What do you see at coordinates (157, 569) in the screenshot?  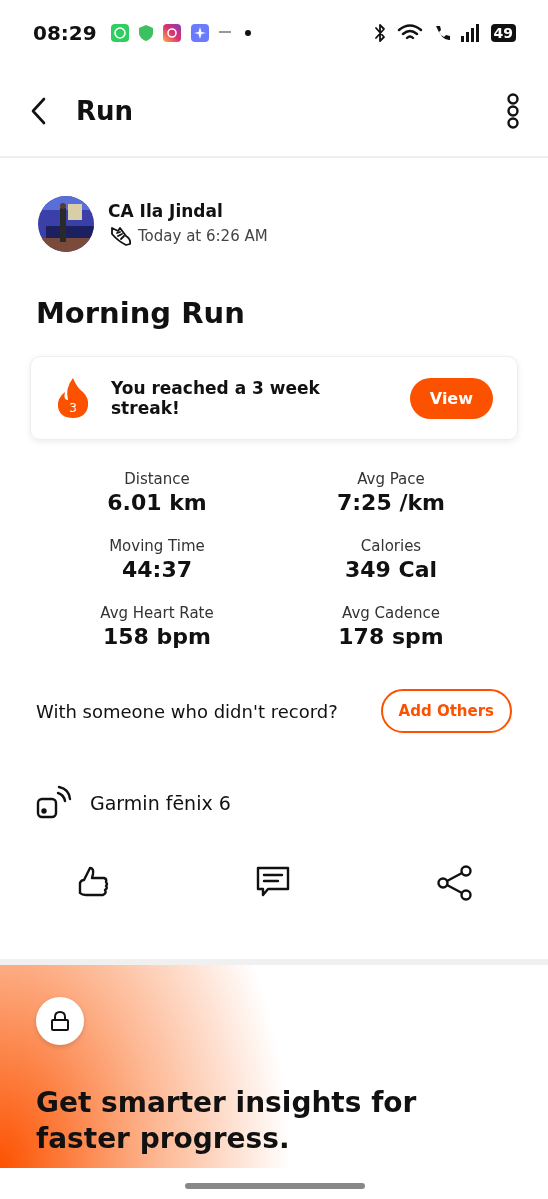 I see `stat-value: 44:37` at bounding box center [157, 569].